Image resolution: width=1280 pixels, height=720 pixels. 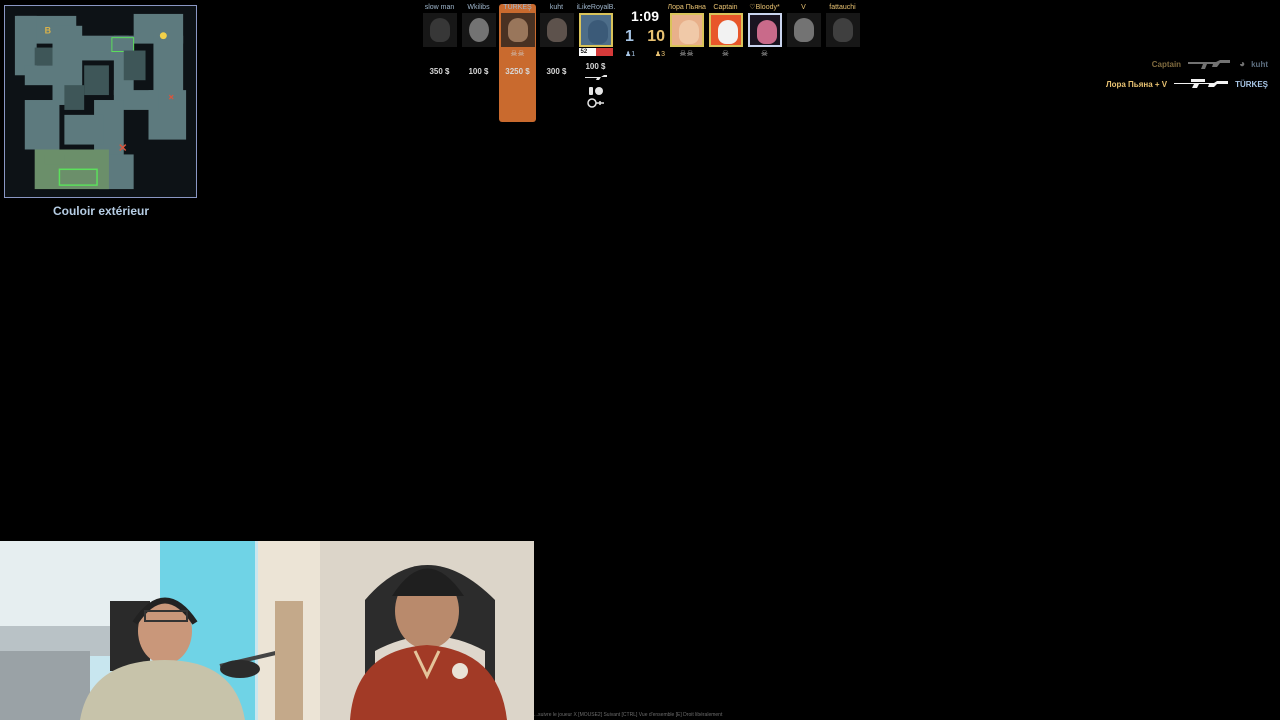 I want to click on player-name: kuht, so click(x=556, y=7).